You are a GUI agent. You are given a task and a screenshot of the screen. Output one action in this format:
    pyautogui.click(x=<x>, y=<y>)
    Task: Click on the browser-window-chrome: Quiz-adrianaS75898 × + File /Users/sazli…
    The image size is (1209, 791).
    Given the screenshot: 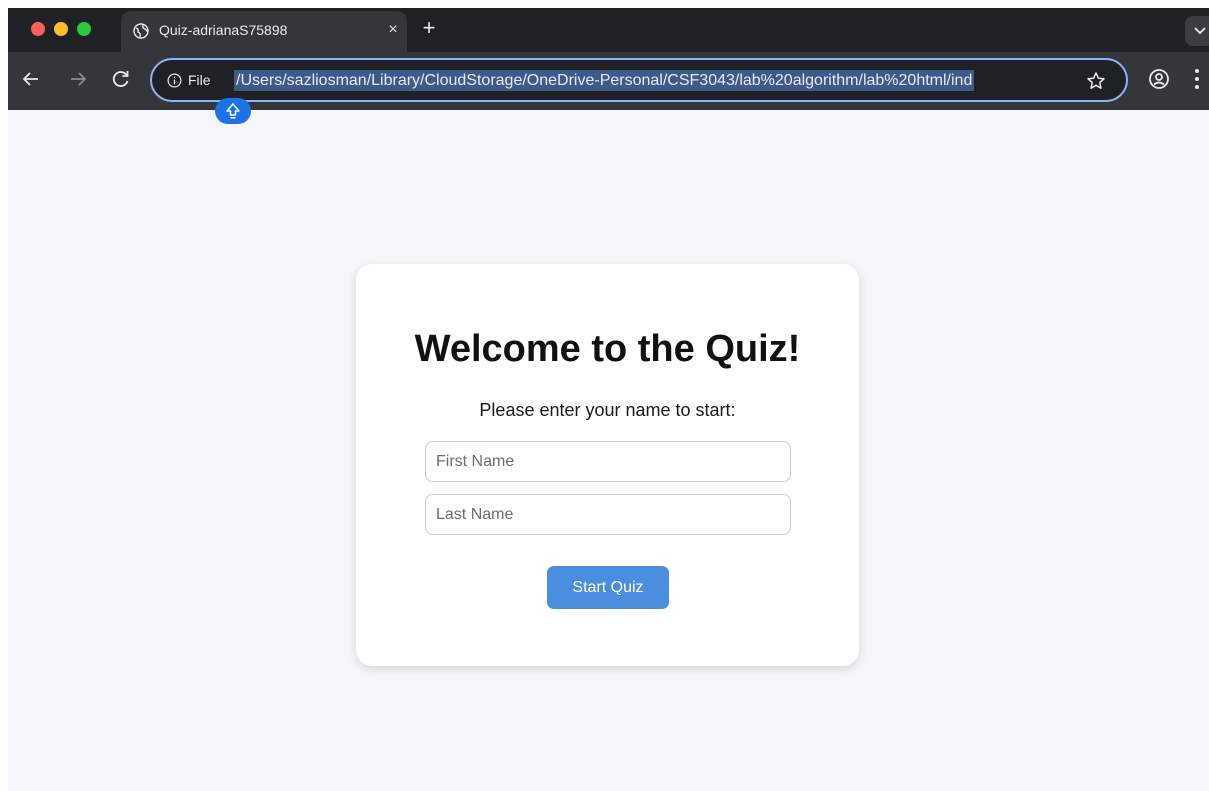 What is the action you would take?
    pyautogui.click(x=608, y=59)
    